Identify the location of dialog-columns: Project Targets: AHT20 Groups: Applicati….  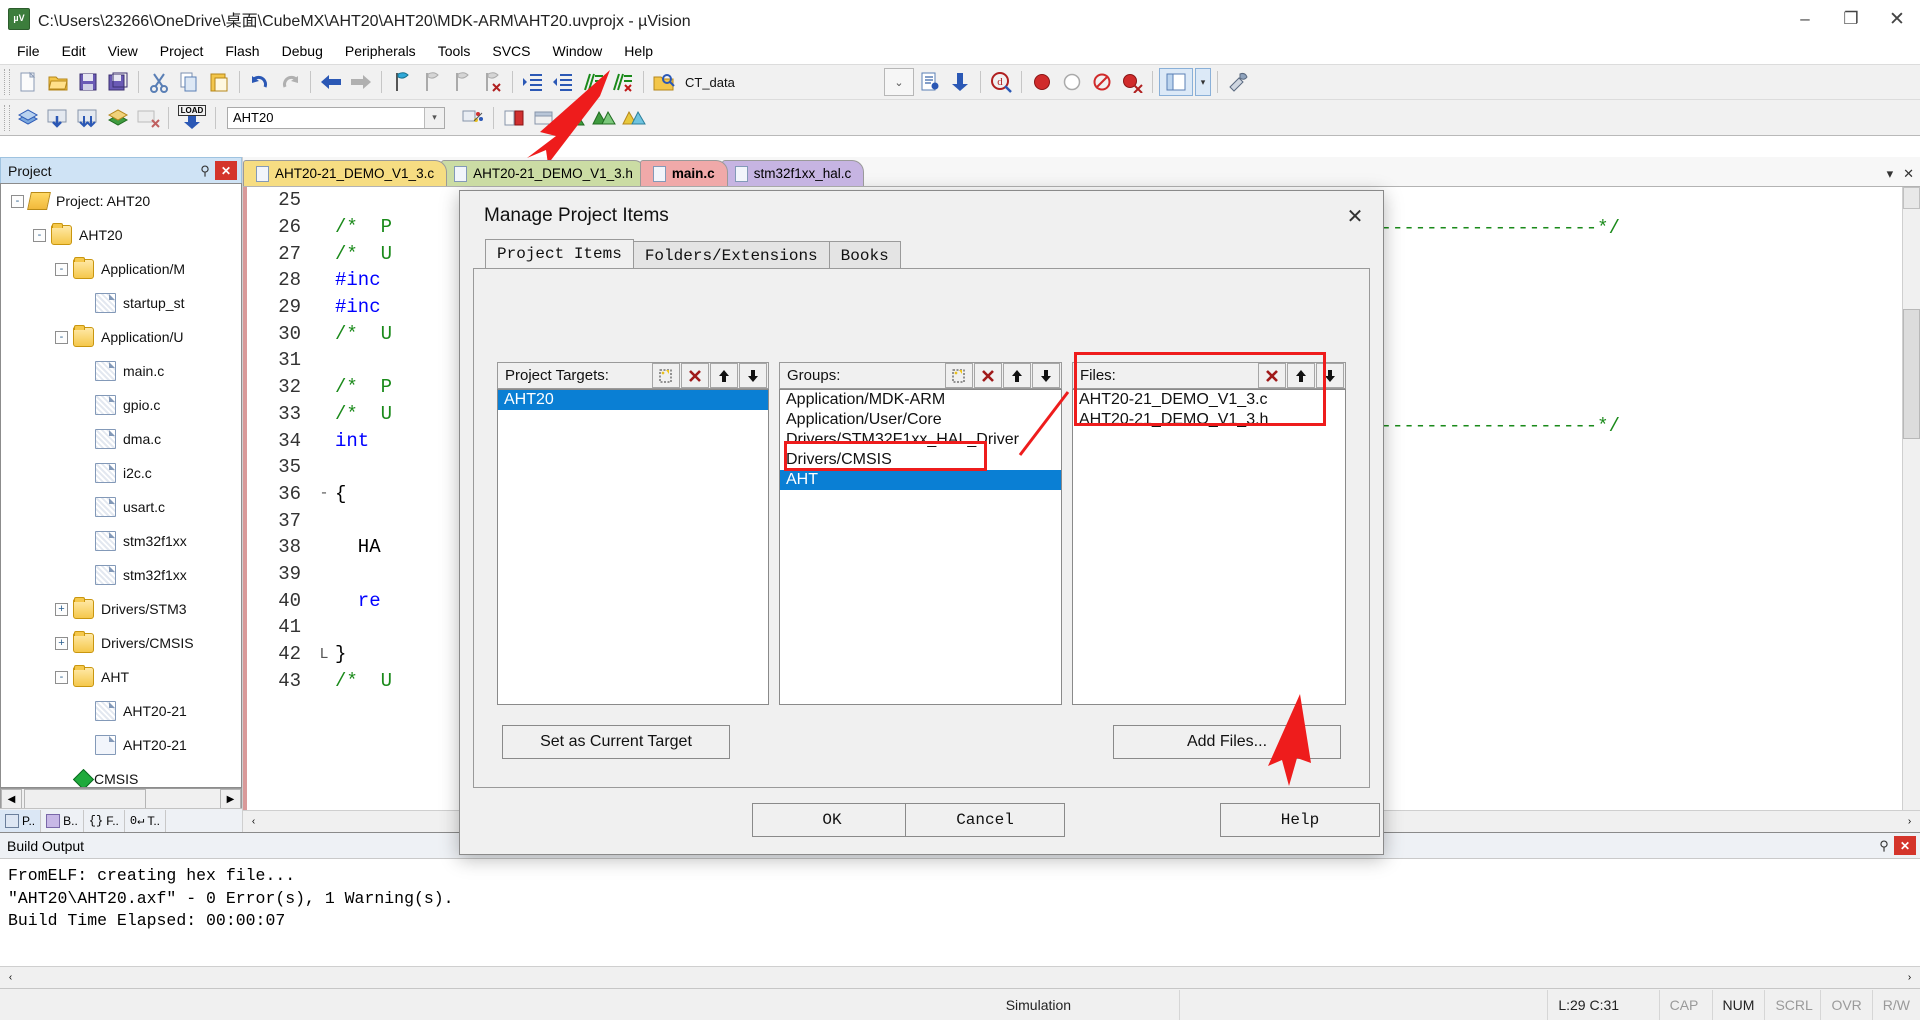
(921, 533).